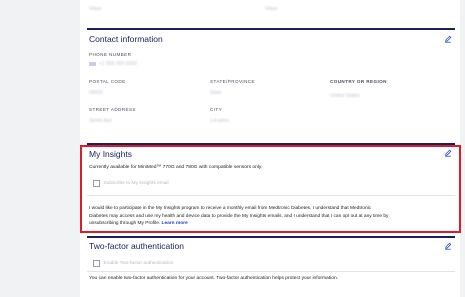 The width and height of the screenshot is (465, 297). I want to click on state-label: STATE/PROVINCE, so click(232, 81).